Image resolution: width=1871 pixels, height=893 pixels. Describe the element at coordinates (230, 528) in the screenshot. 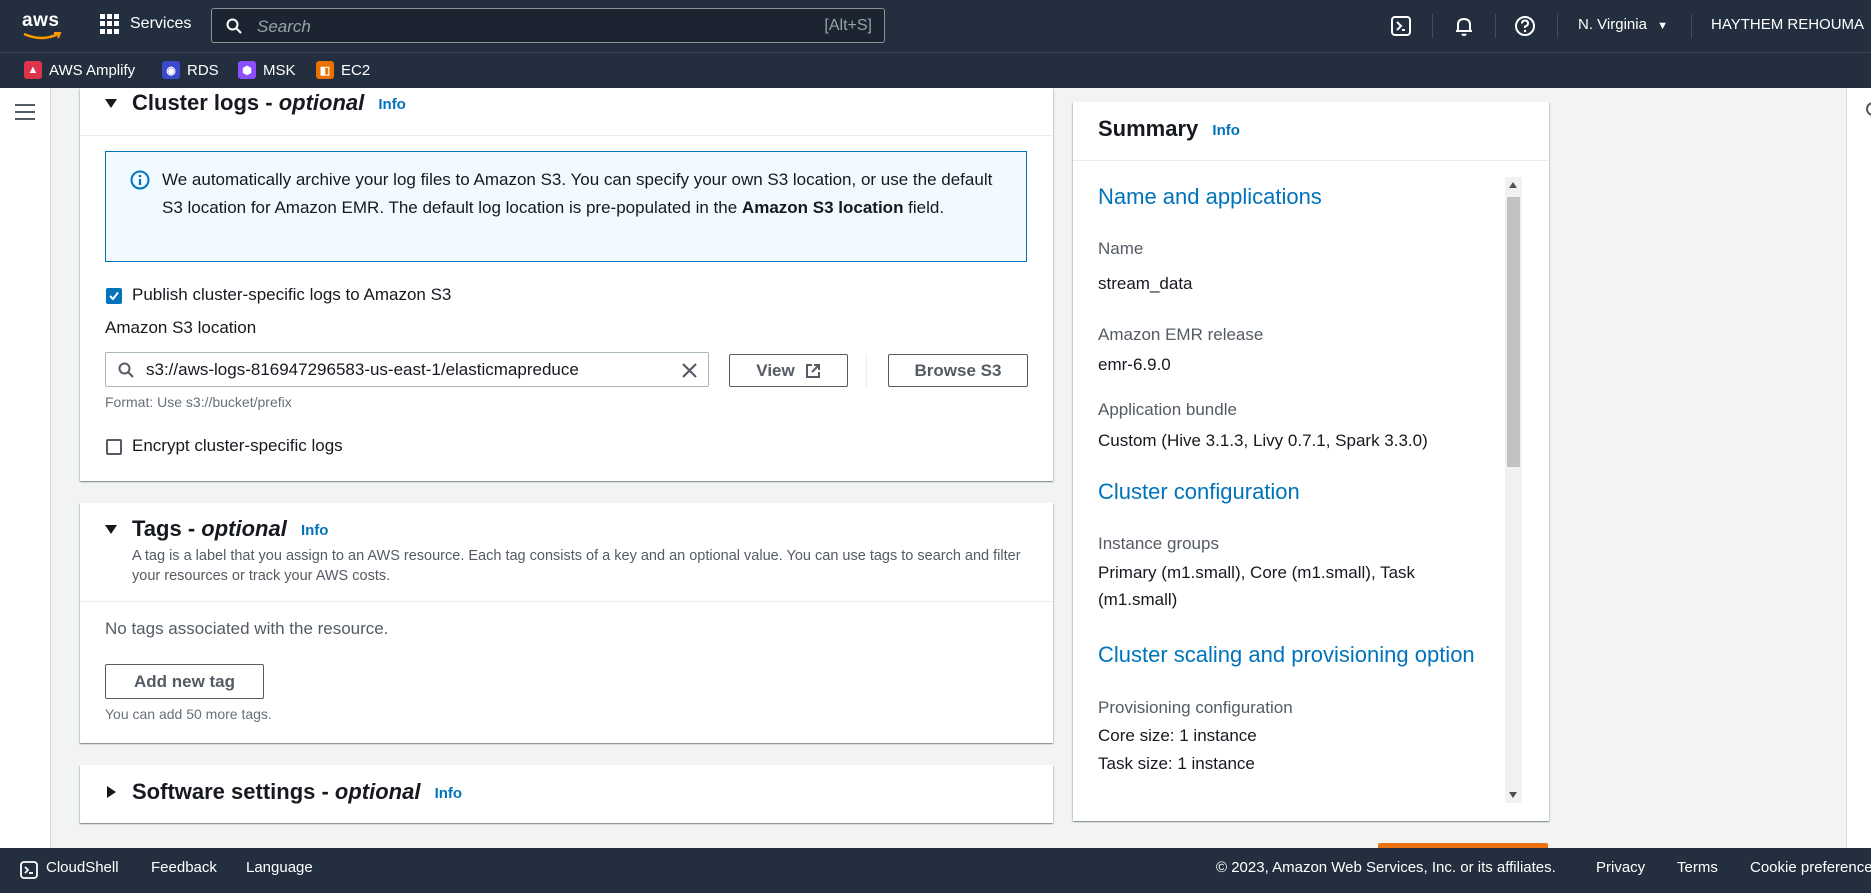

I see `section-title: Tags - optional Info` at that location.